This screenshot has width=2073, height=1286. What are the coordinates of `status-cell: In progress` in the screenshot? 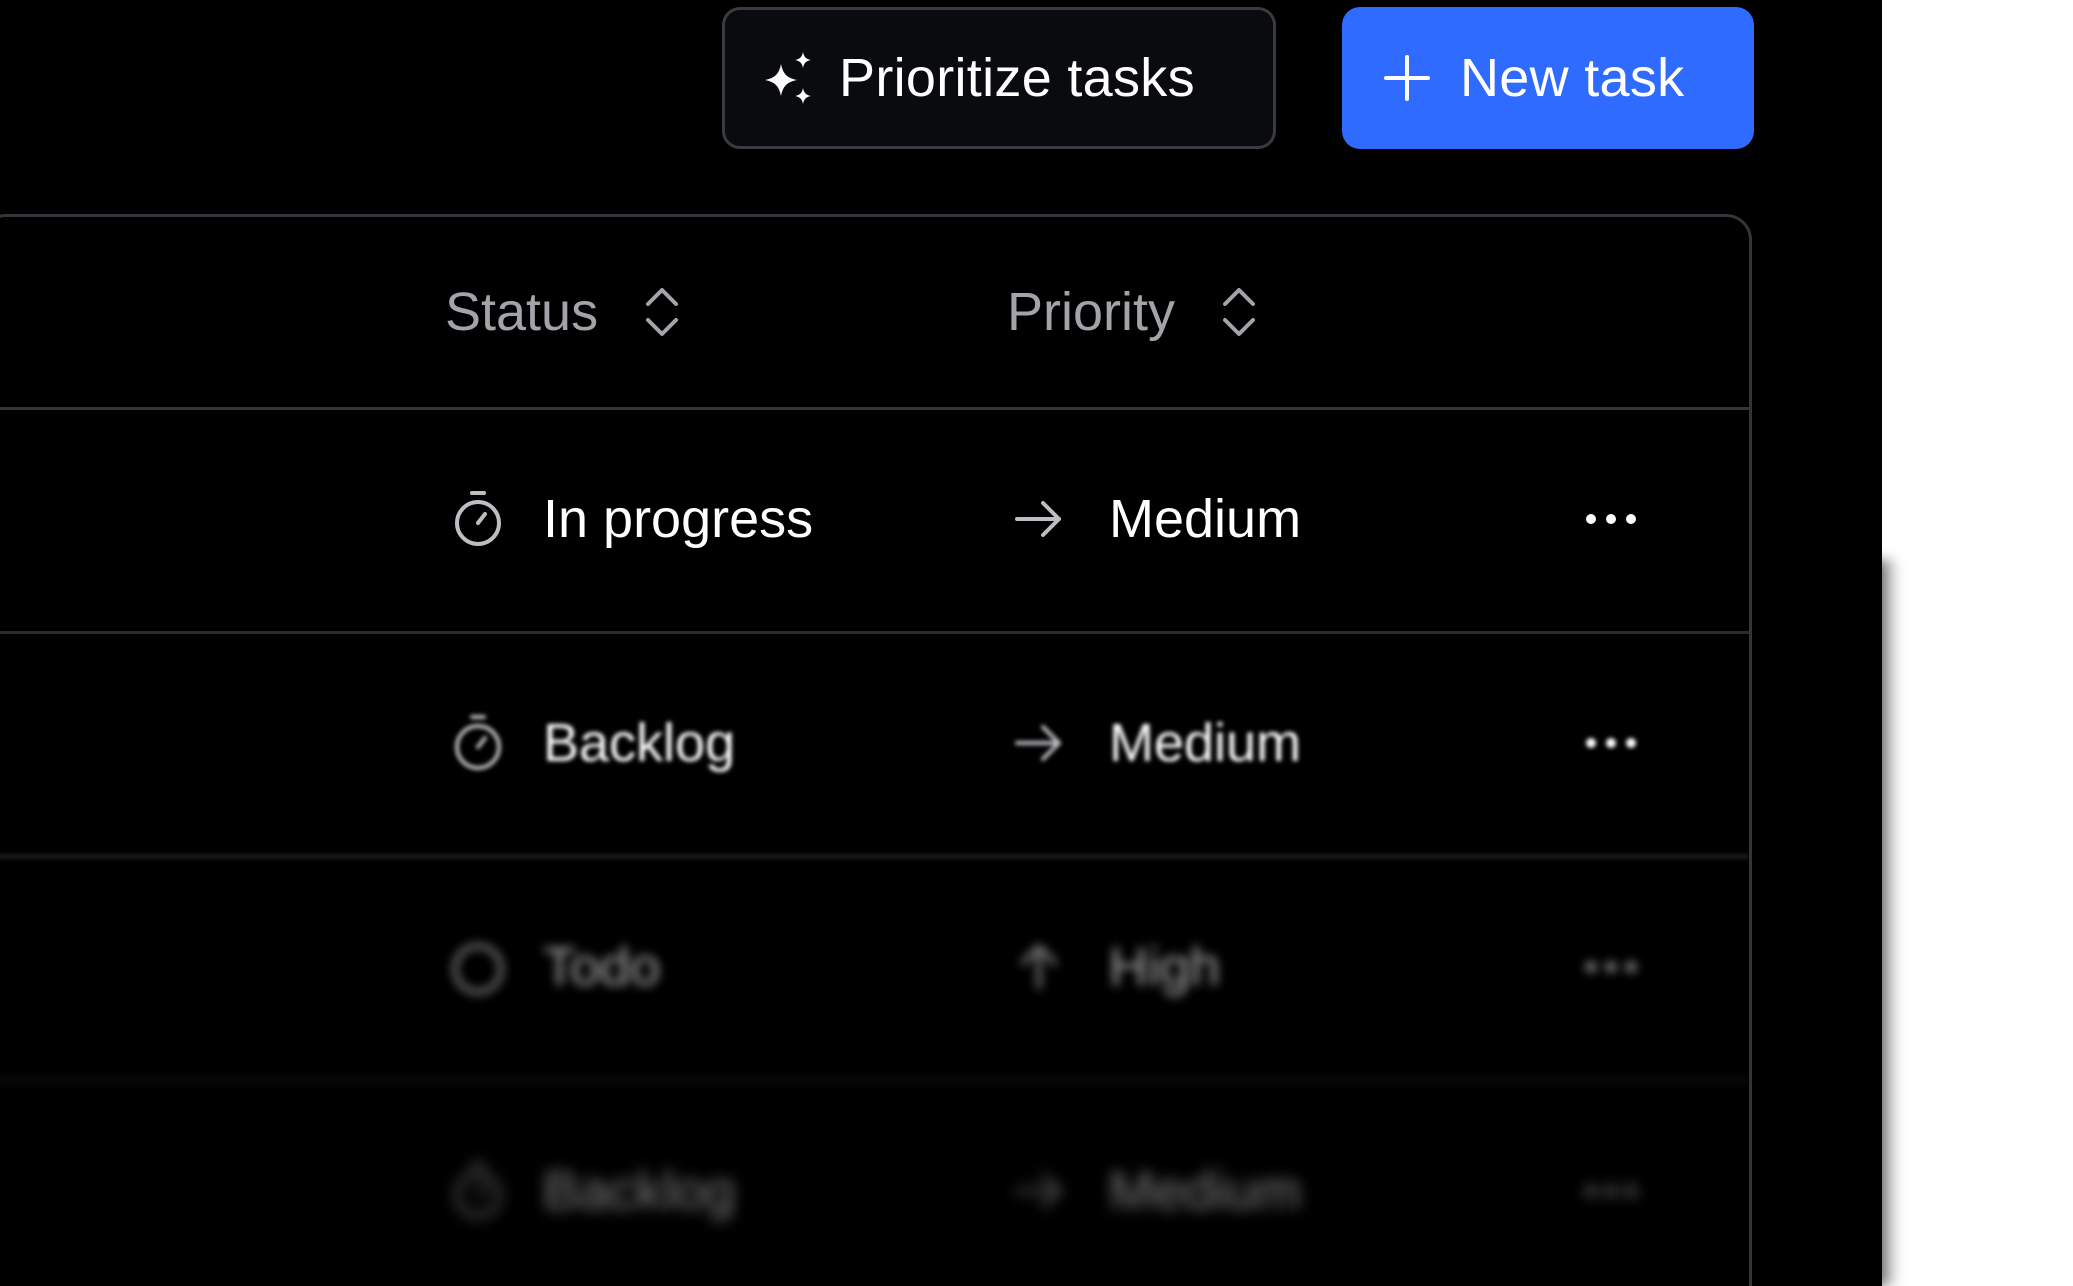 It's located at (632, 519).